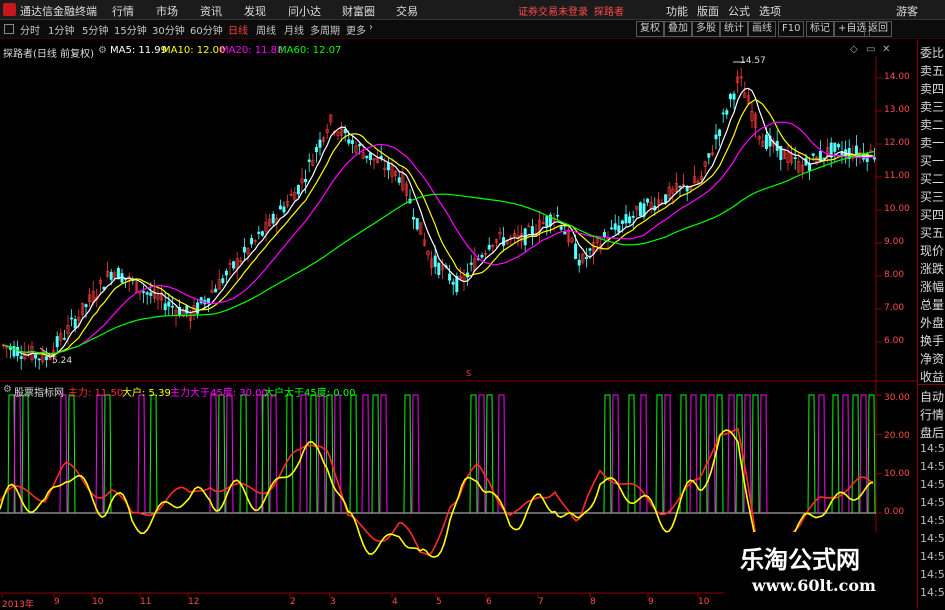 This screenshot has width=945, height=610. What do you see at coordinates (407, 11) in the screenshot?
I see `menu-item-trade: 交易` at bounding box center [407, 11].